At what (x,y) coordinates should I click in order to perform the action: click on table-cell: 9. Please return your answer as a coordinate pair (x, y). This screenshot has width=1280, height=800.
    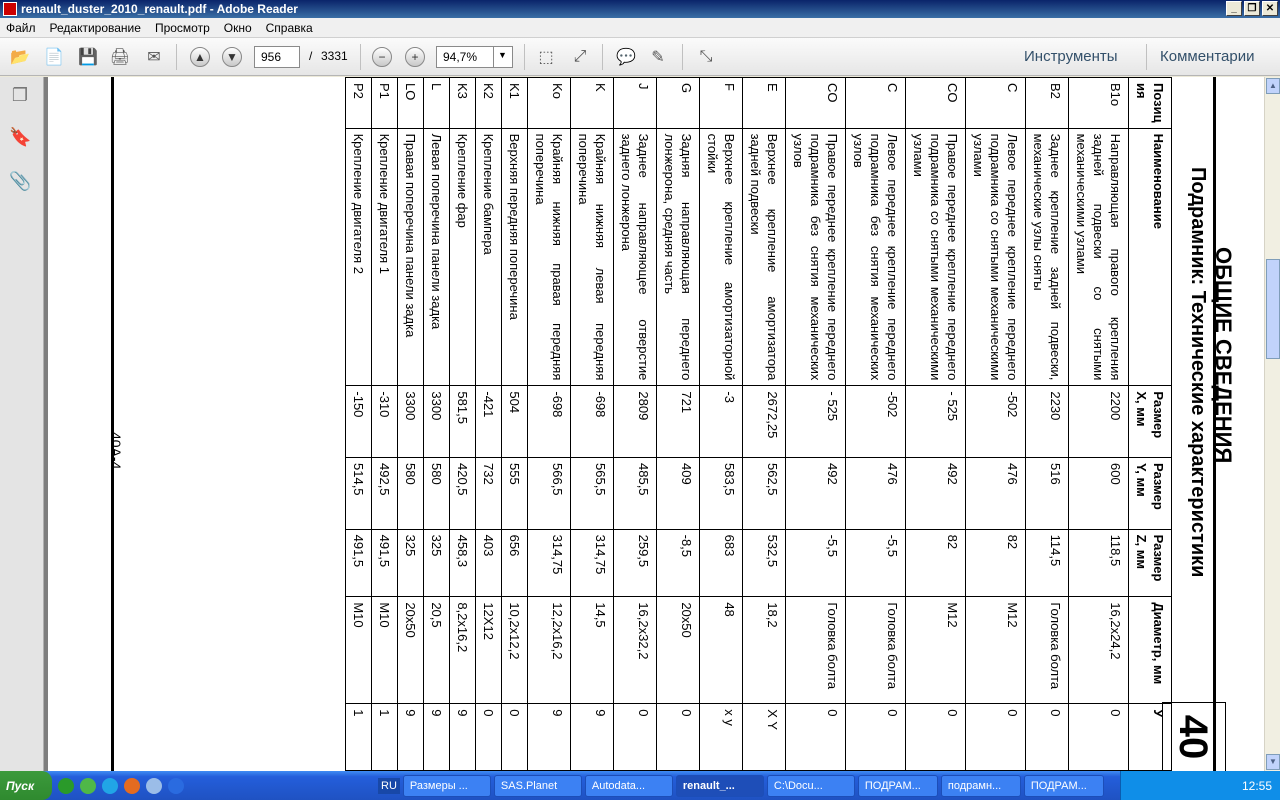
    Looking at the image, I should click on (549, 737).